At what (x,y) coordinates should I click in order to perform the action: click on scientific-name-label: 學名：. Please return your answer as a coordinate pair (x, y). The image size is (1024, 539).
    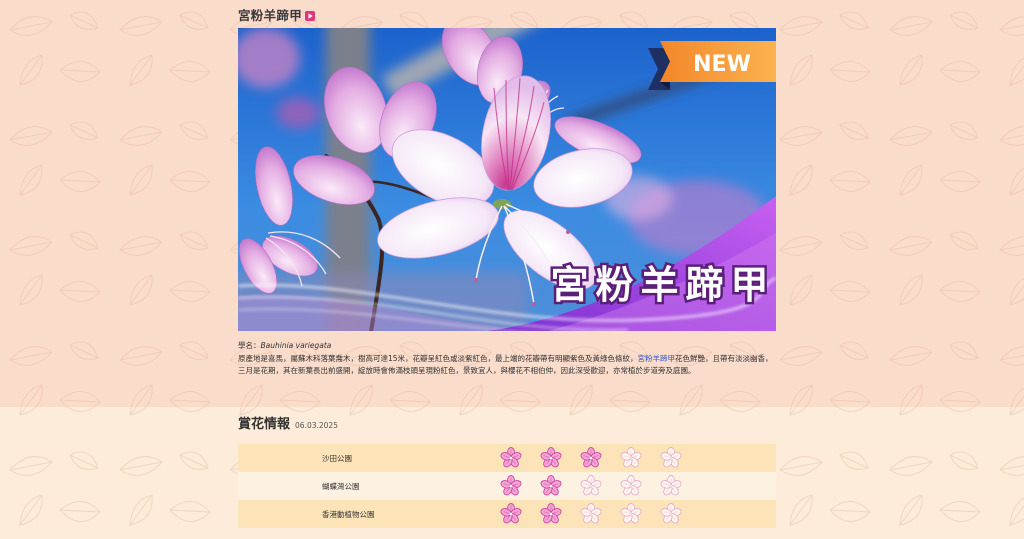
    Looking at the image, I should click on (249, 345).